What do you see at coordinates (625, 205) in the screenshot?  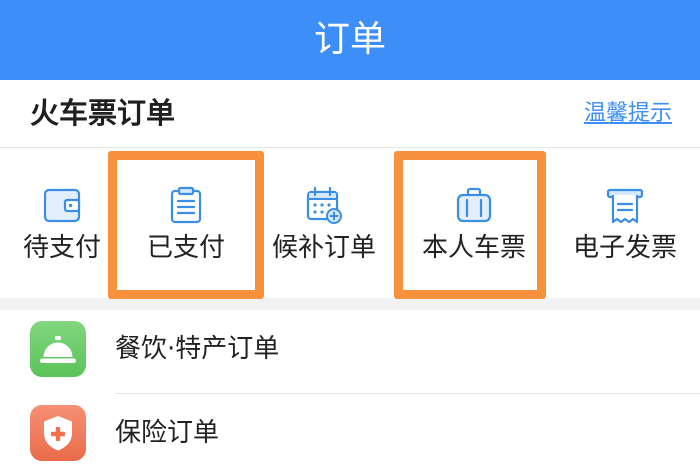 I see `receipt-icon` at bounding box center [625, 205].